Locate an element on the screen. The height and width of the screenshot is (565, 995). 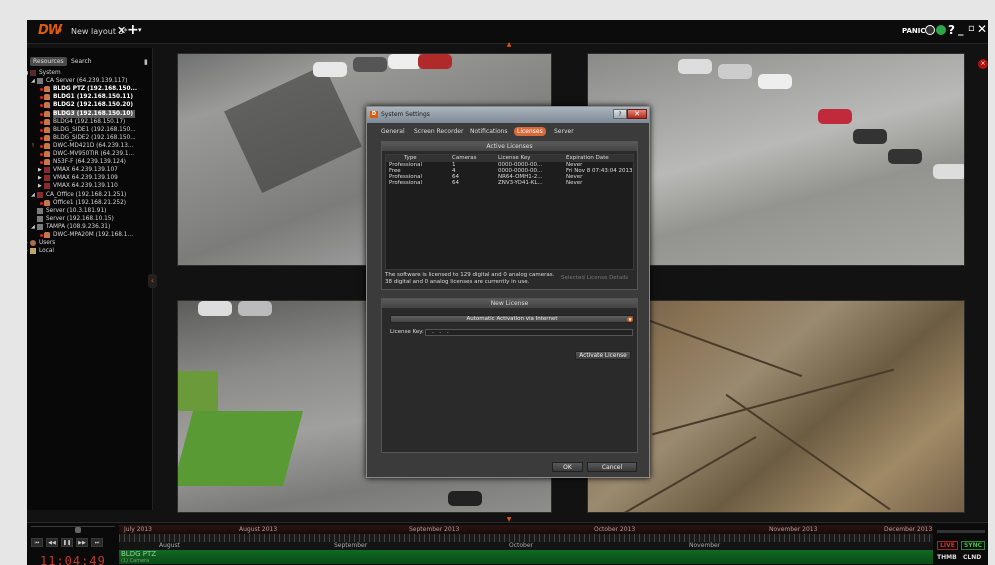
forward-button: ▶▶ is located at coordinates (82, 542).